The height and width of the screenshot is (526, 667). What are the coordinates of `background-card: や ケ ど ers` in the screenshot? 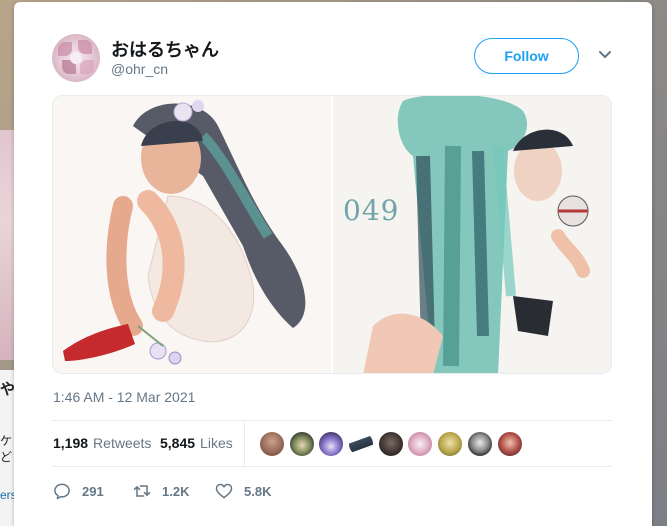 It's located at (8, 448).